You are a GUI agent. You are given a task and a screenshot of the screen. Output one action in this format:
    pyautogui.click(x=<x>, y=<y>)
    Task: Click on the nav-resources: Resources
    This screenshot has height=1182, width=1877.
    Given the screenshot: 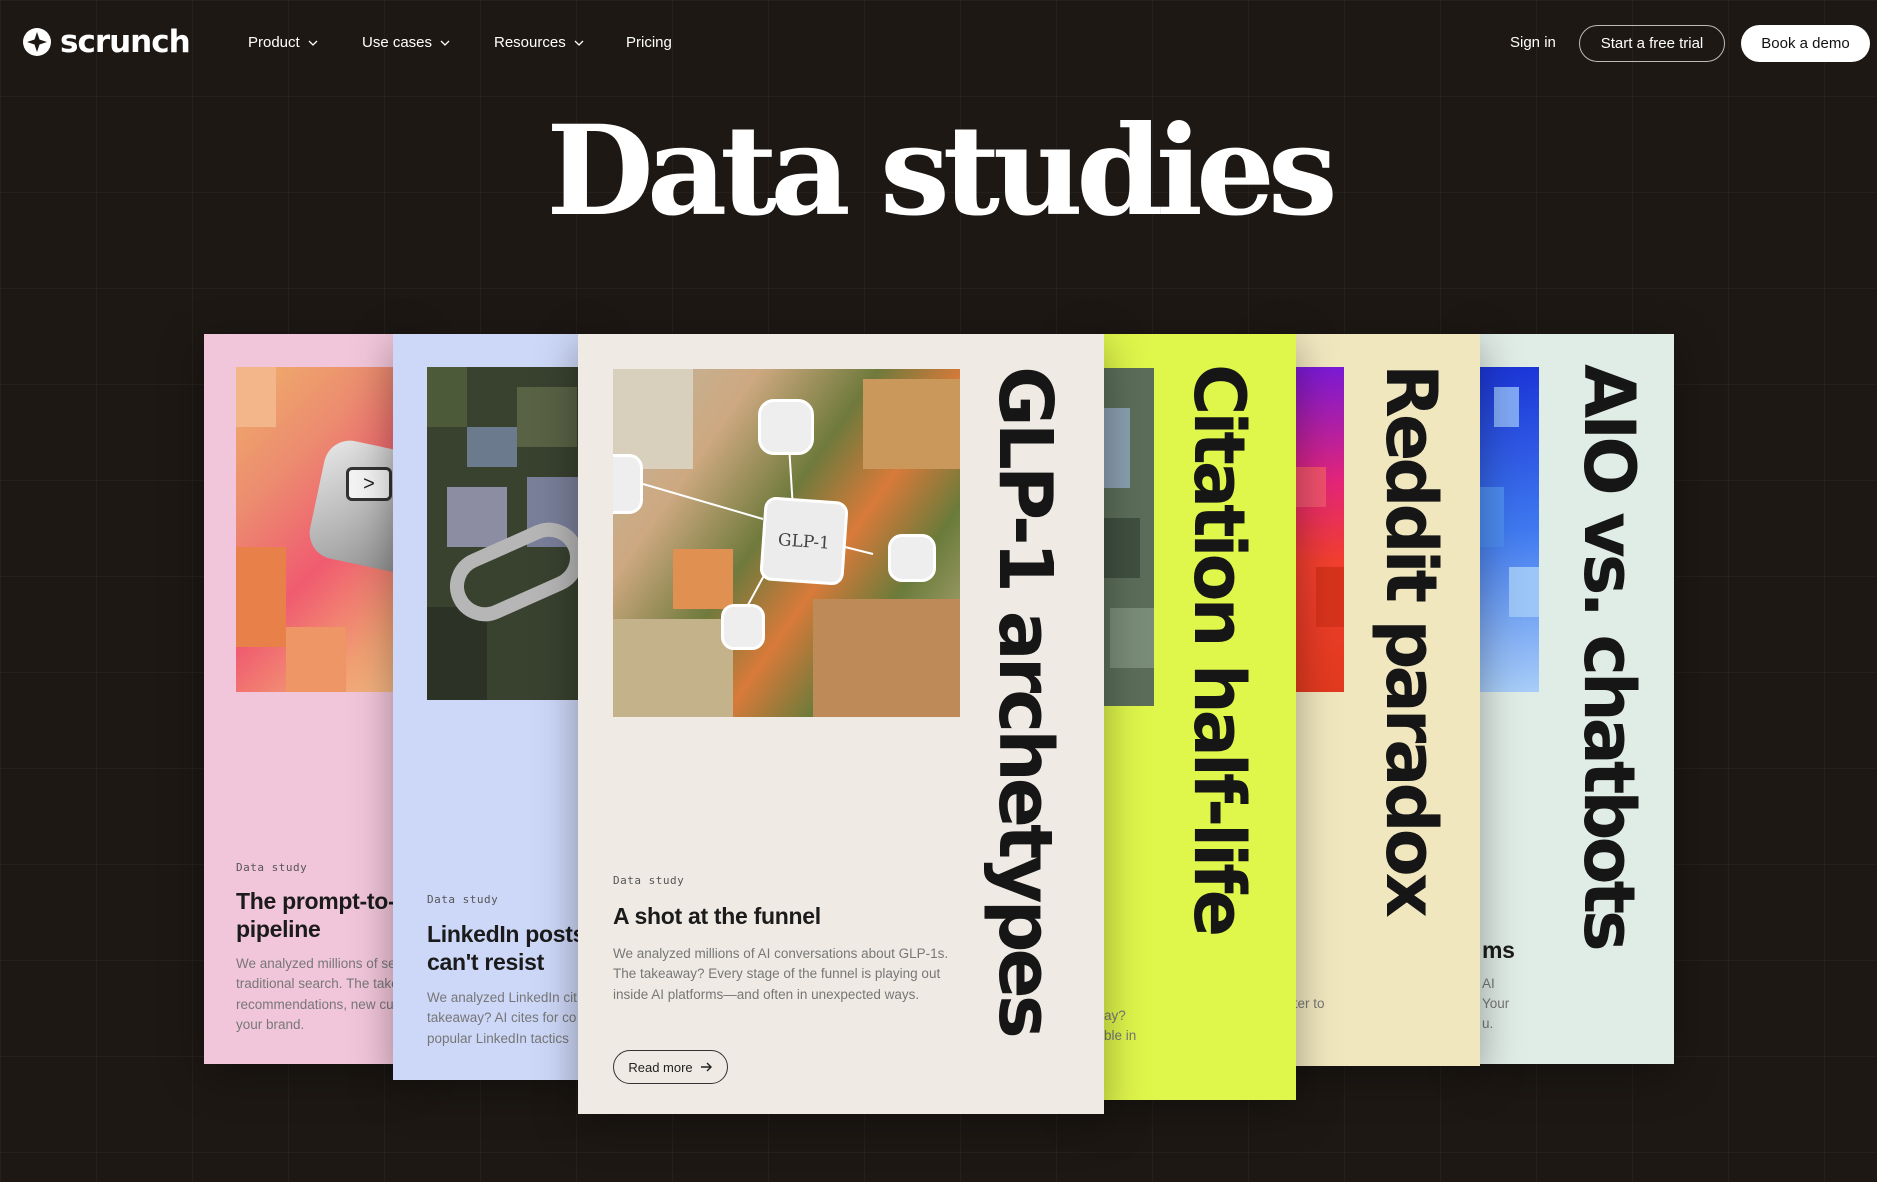 What is the action you would take?
    pyautogui.click(x=539, y=42)
    